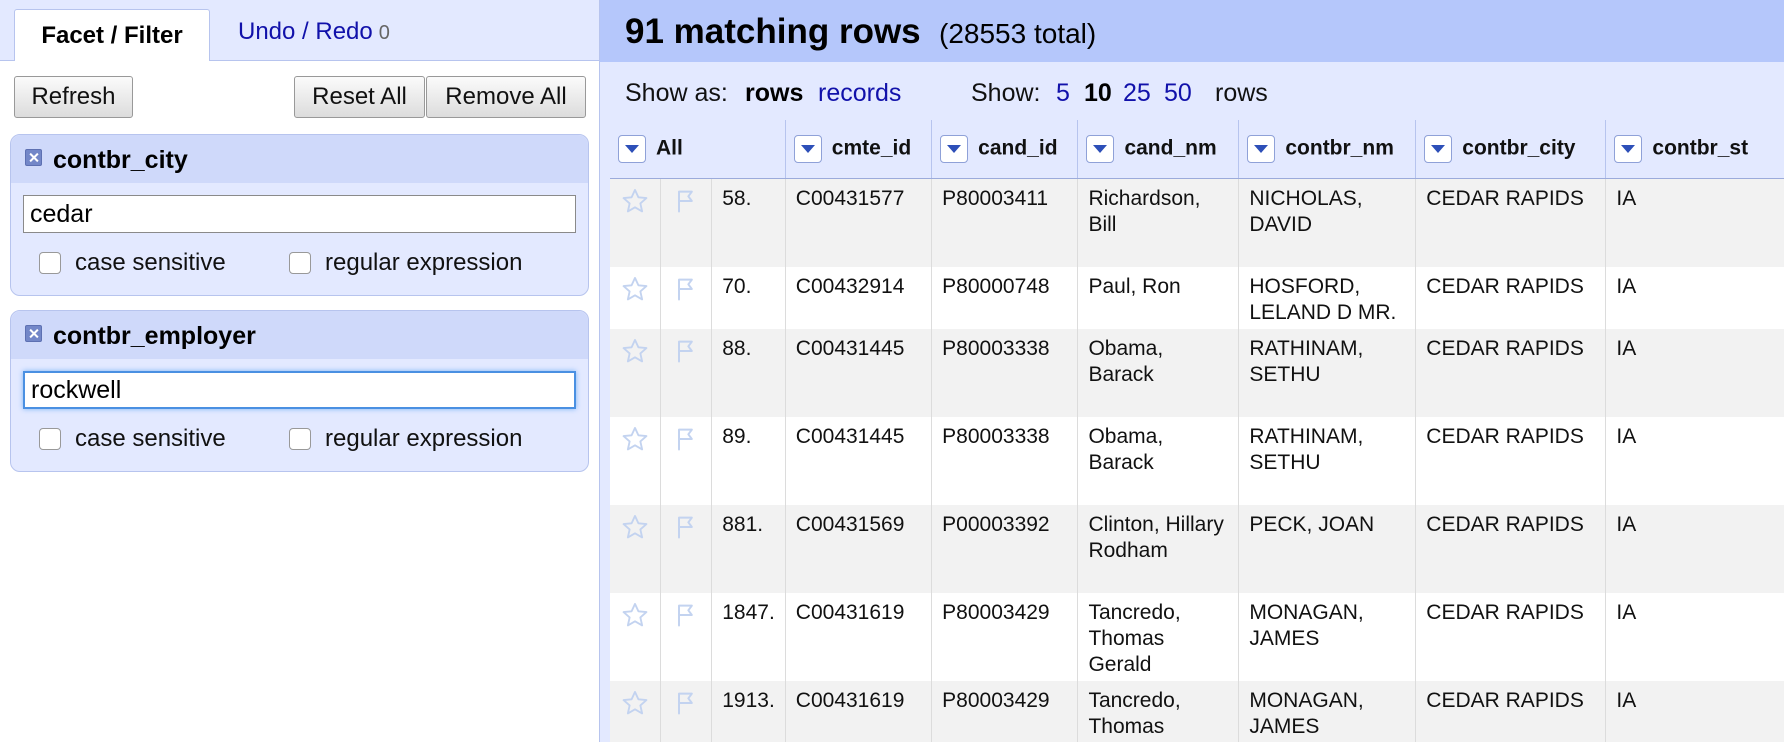  I want to click on remove-all-button: Remove All, so click(506, 97).